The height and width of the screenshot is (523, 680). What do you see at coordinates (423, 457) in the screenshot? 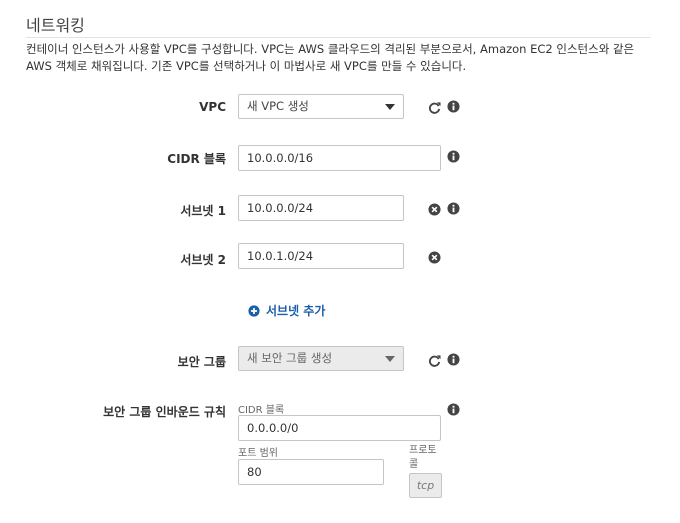
I see `protocol-label: 프로토콜` at bounding box center [423, 457].